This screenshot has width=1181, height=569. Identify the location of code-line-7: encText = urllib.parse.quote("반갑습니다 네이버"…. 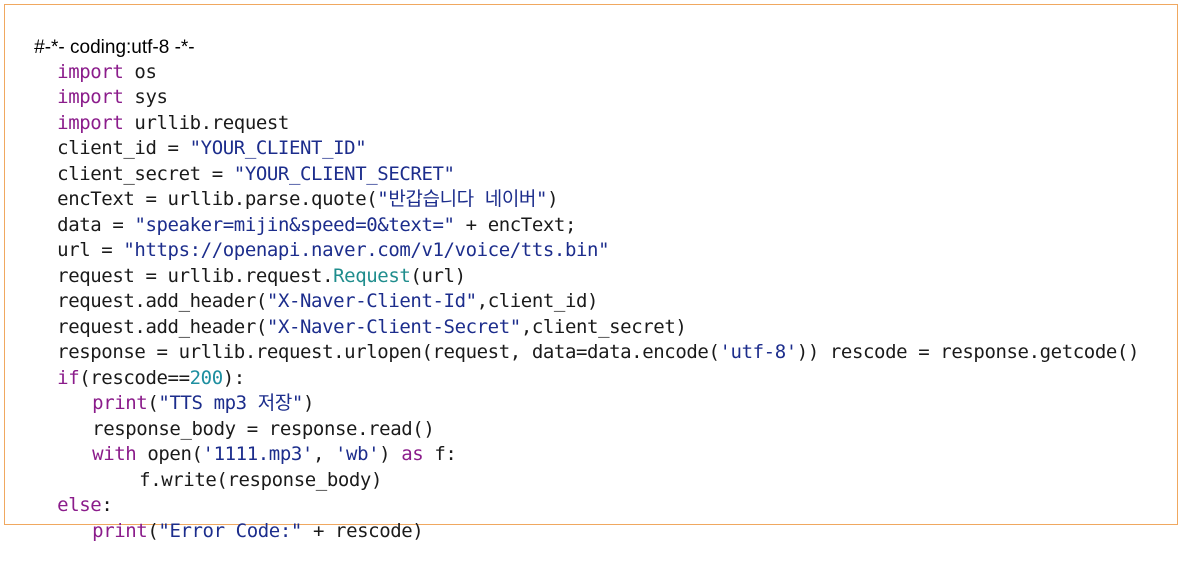
(285, 186).